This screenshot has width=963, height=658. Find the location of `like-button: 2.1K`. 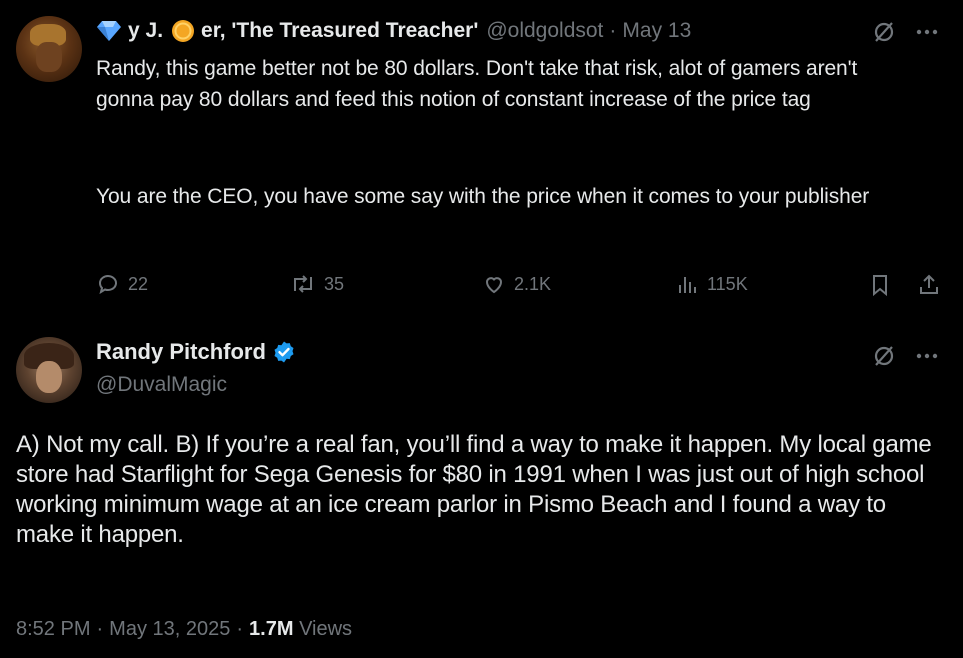

like-button: 2.1K is located at coordinates (516, 284).